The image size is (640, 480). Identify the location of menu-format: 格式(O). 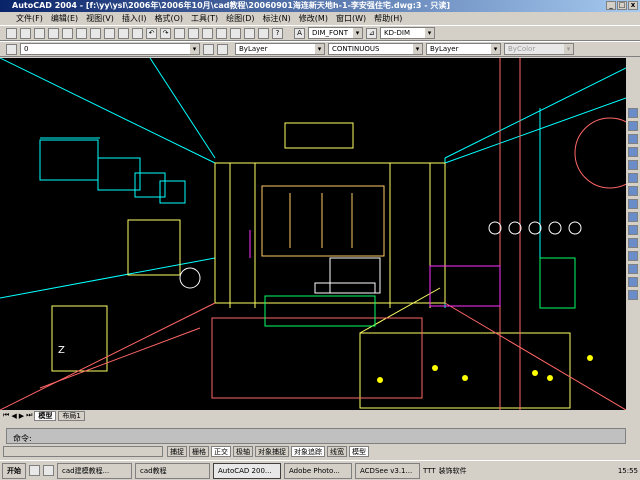
(168, 18).